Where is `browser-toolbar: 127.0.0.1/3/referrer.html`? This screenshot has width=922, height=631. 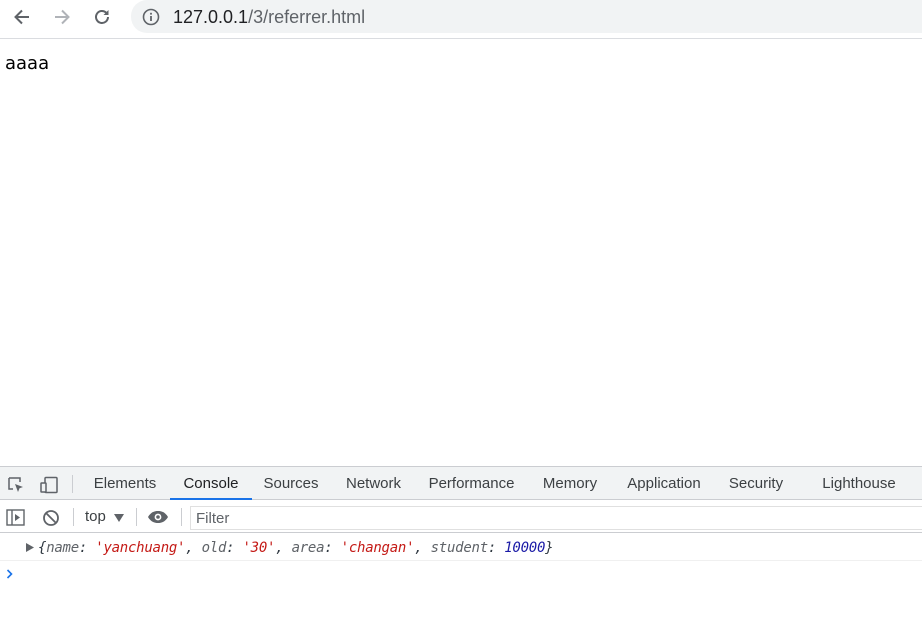
browser-toolbar: 127.0.0.1/3/referrer.html is located at coordinates (461, 17).